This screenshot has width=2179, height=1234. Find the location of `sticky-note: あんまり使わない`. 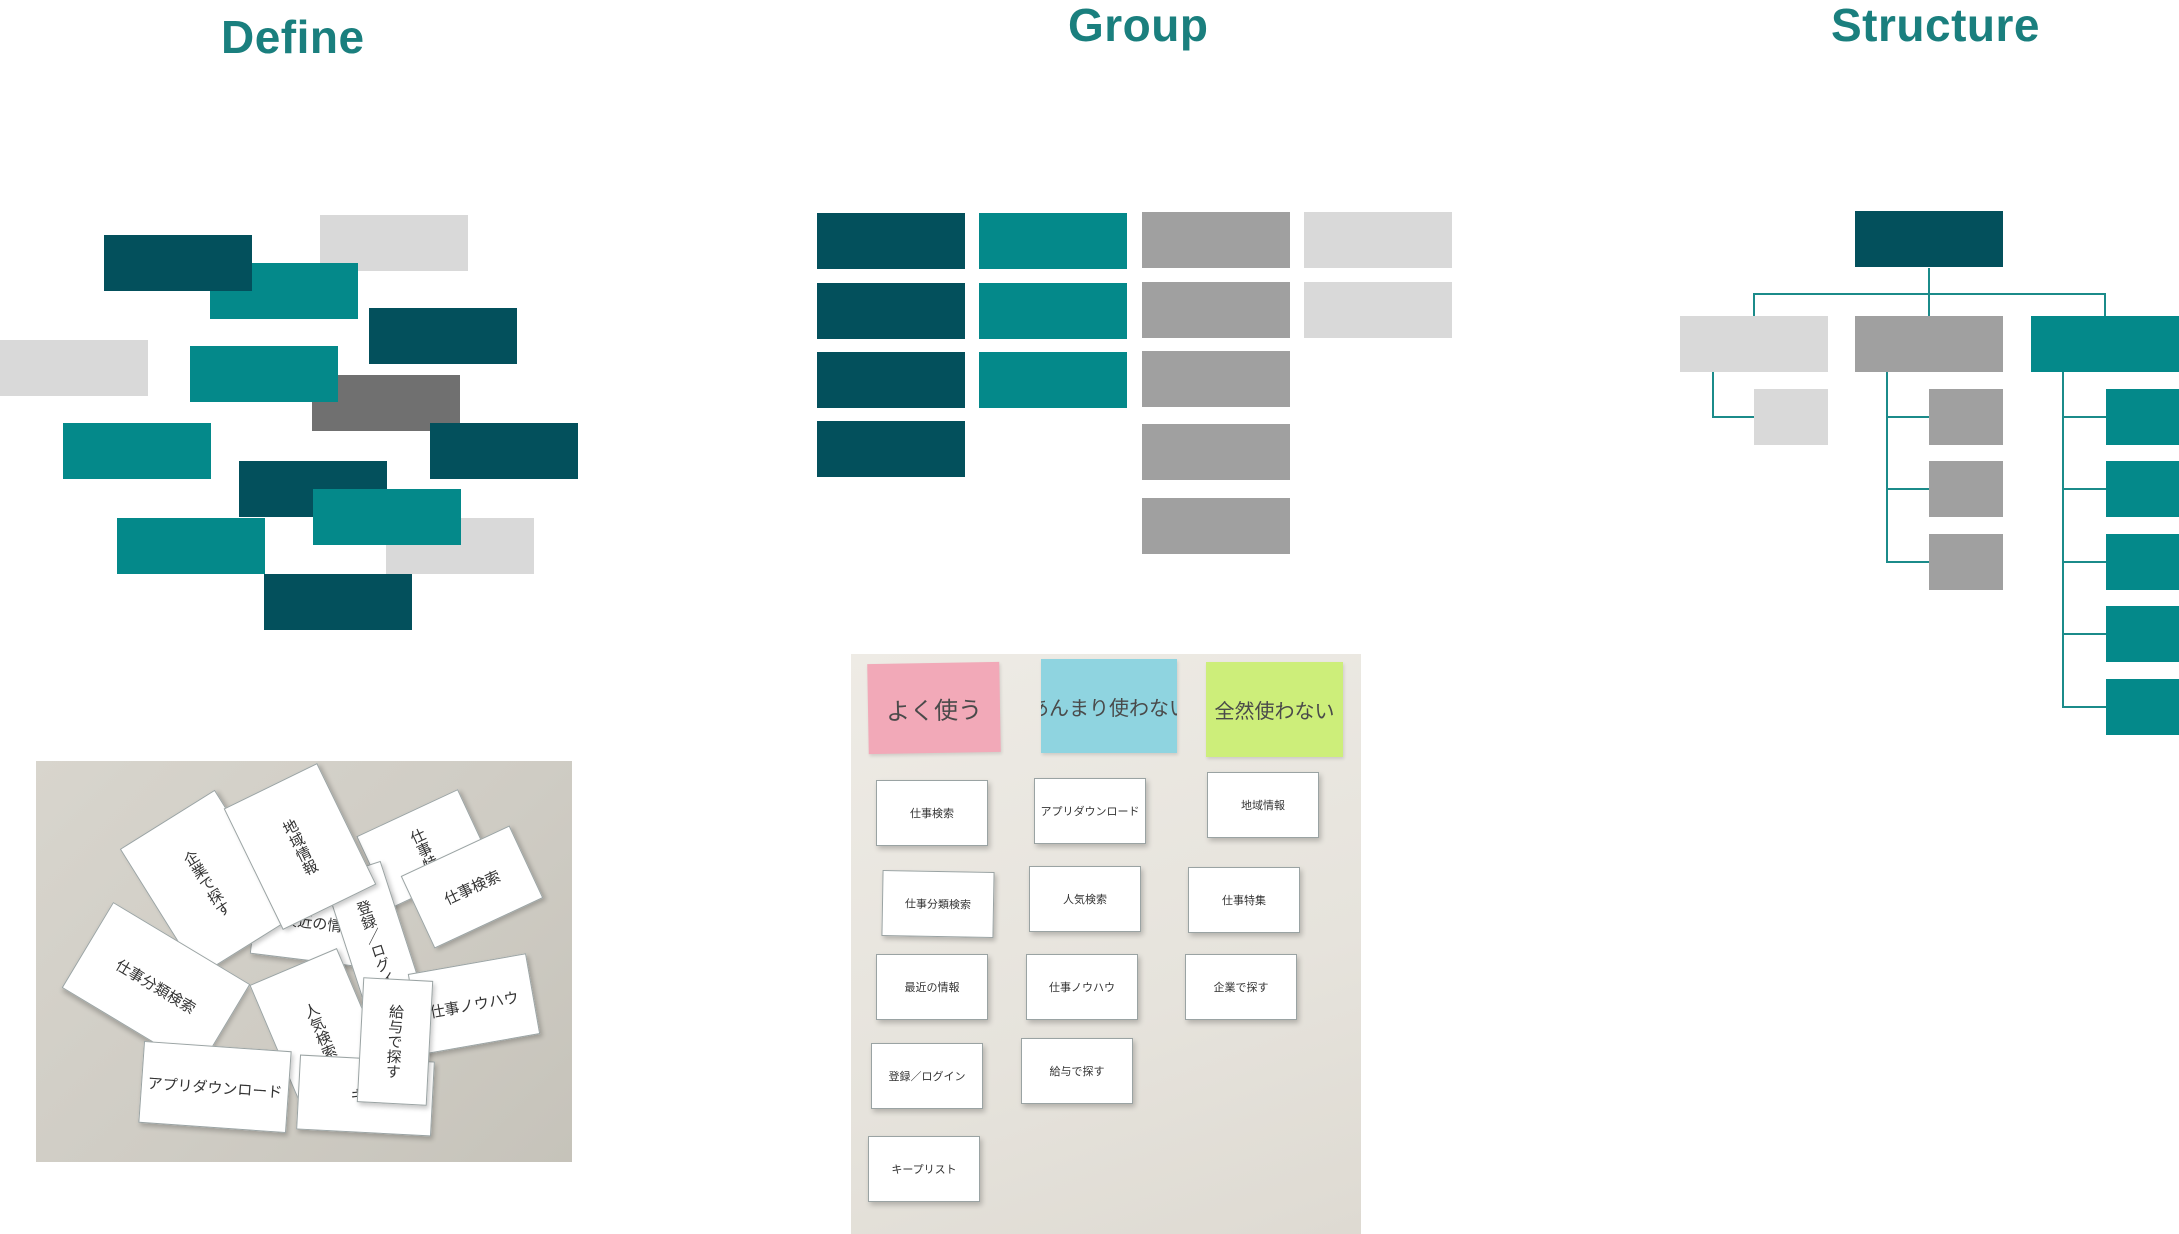

sticky-note: あんまり使わない is located at coordinates (1109, 706).